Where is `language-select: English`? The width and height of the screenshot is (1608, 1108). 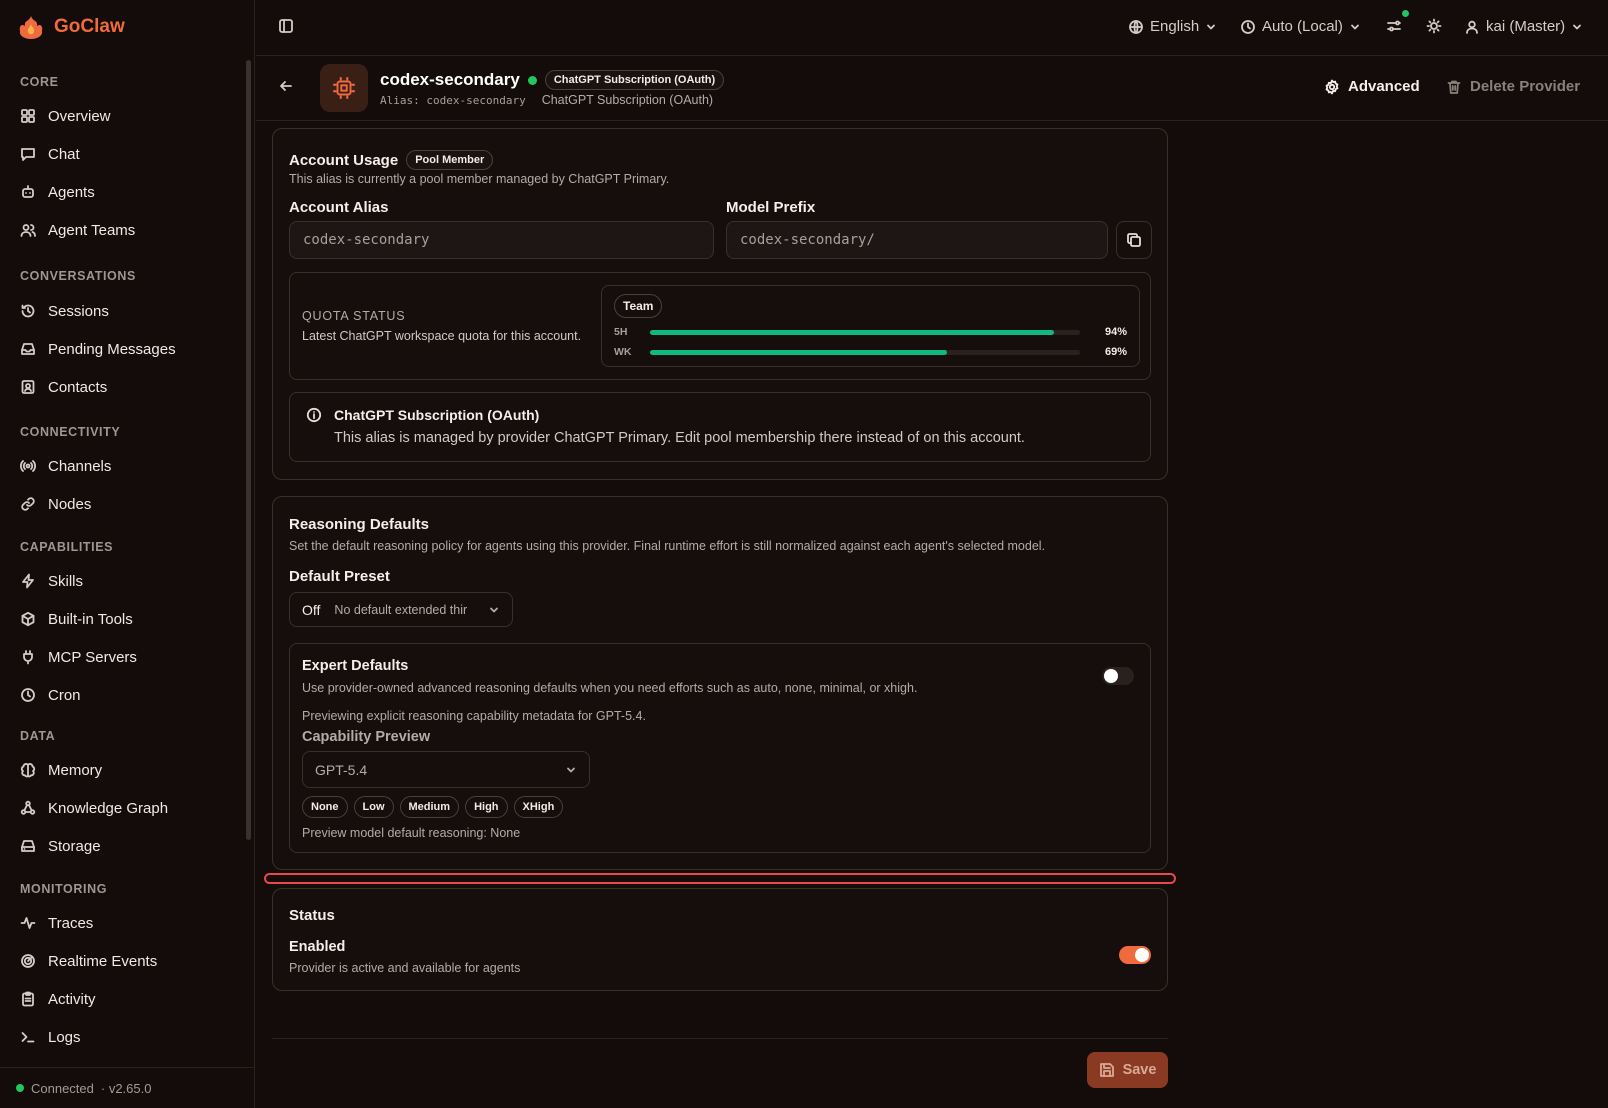
language-select: English is located at coordinates (1172, 26).